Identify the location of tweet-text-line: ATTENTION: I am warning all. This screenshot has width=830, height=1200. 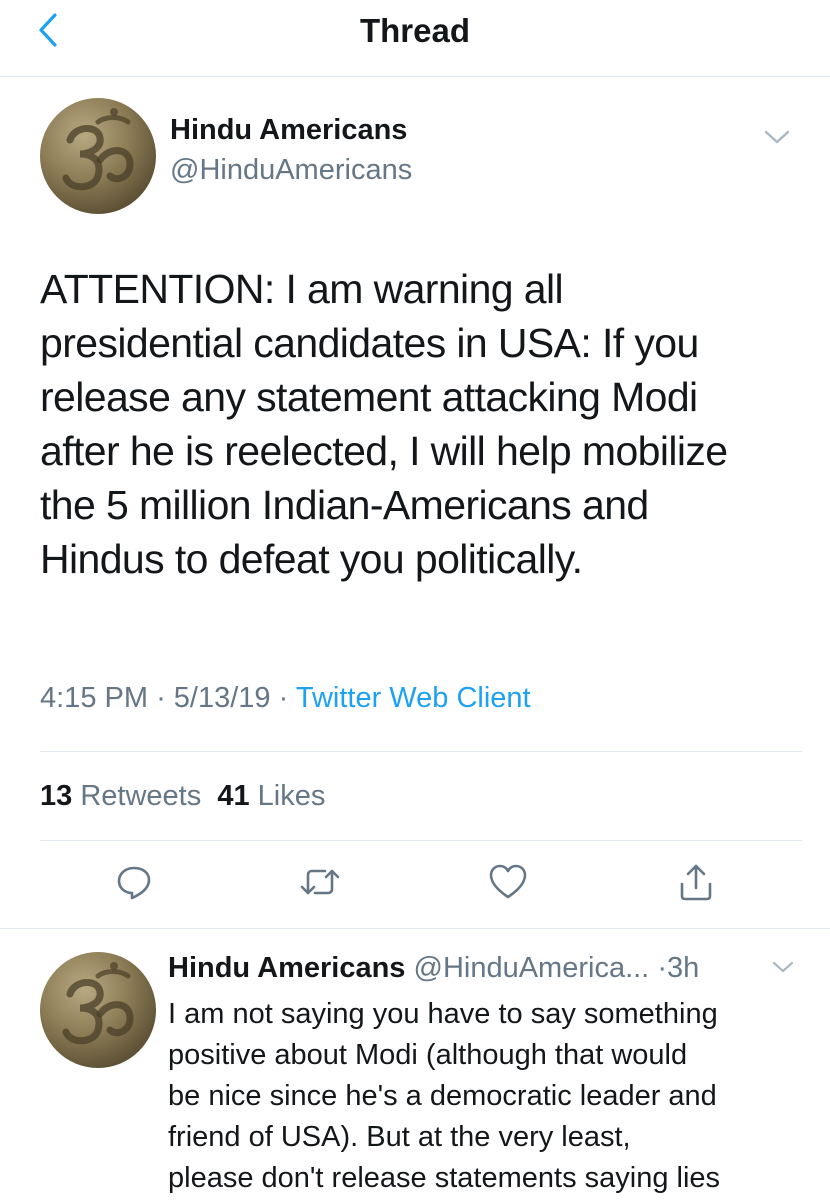
(302, 289).